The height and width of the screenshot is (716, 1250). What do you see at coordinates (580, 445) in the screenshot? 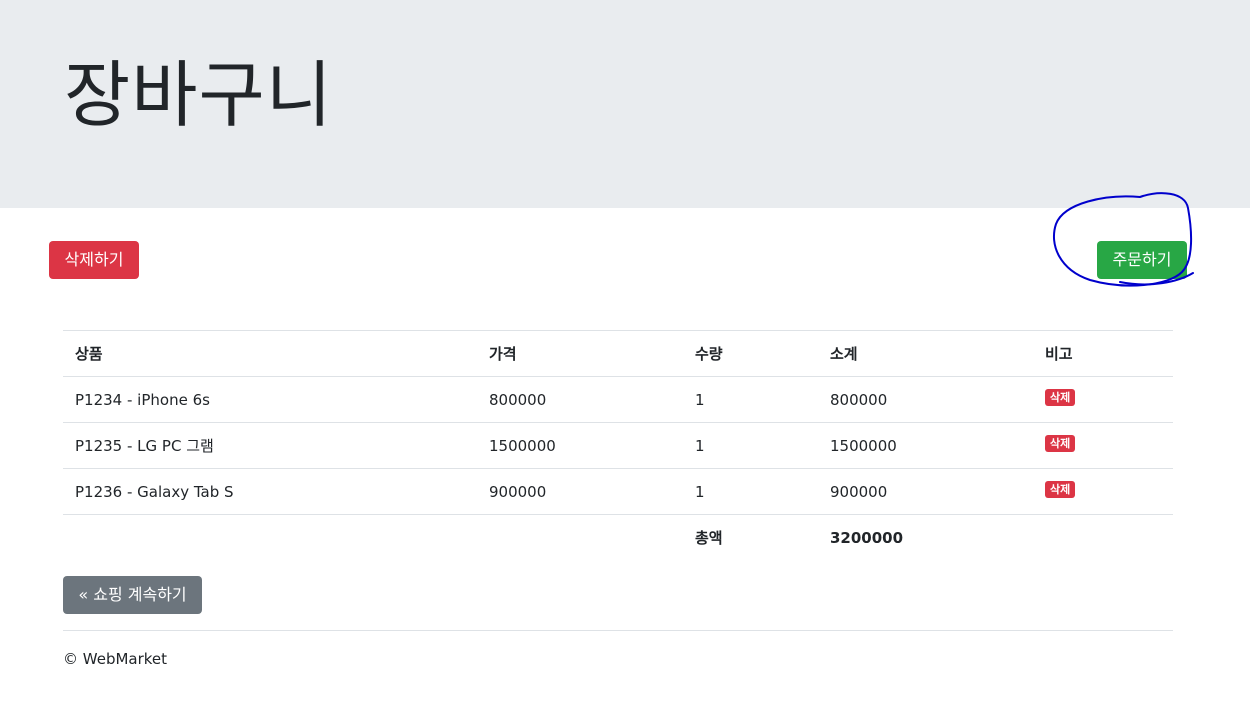
I see `price-cell: 1500000` at bounding box center [580, 445].